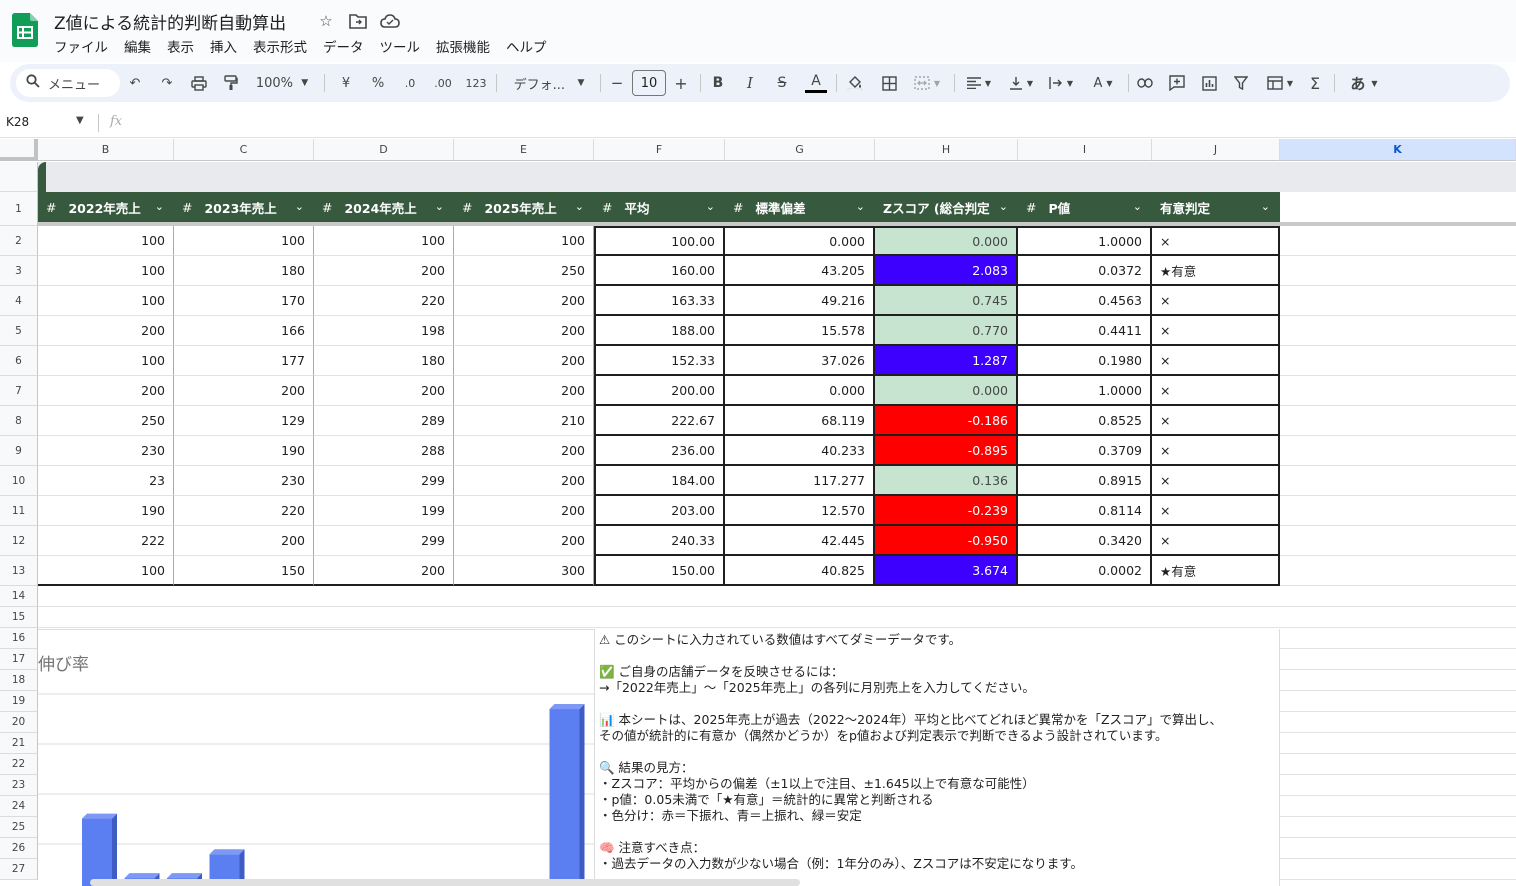  Describe the element at coordinates (19, 722) in the screenshot. I see `row-header: 20` at that location.